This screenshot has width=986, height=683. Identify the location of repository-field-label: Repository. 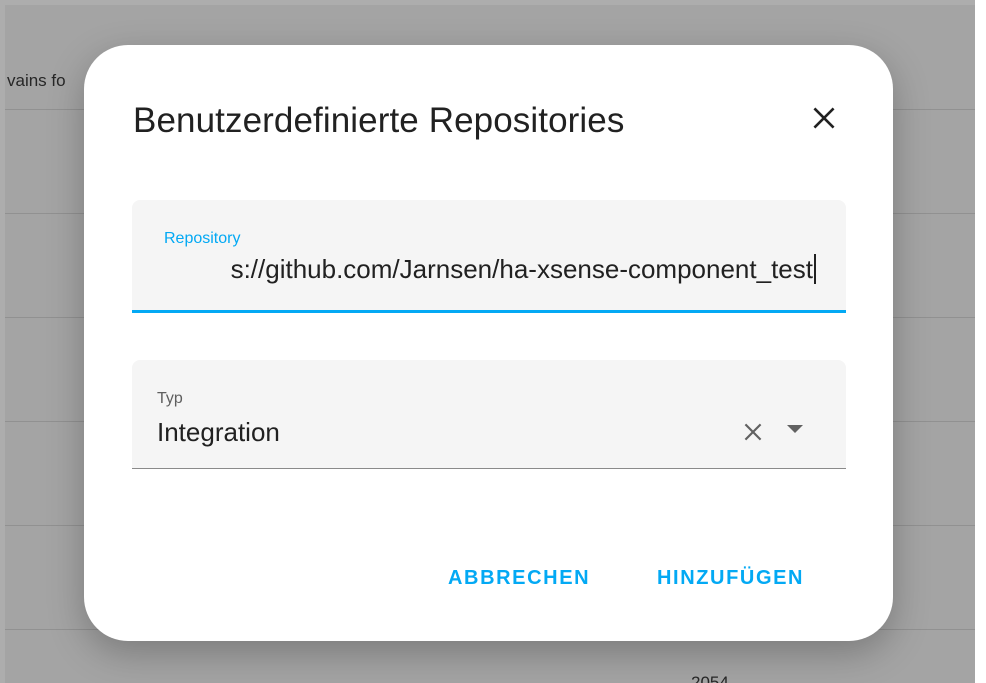
(202, 238).